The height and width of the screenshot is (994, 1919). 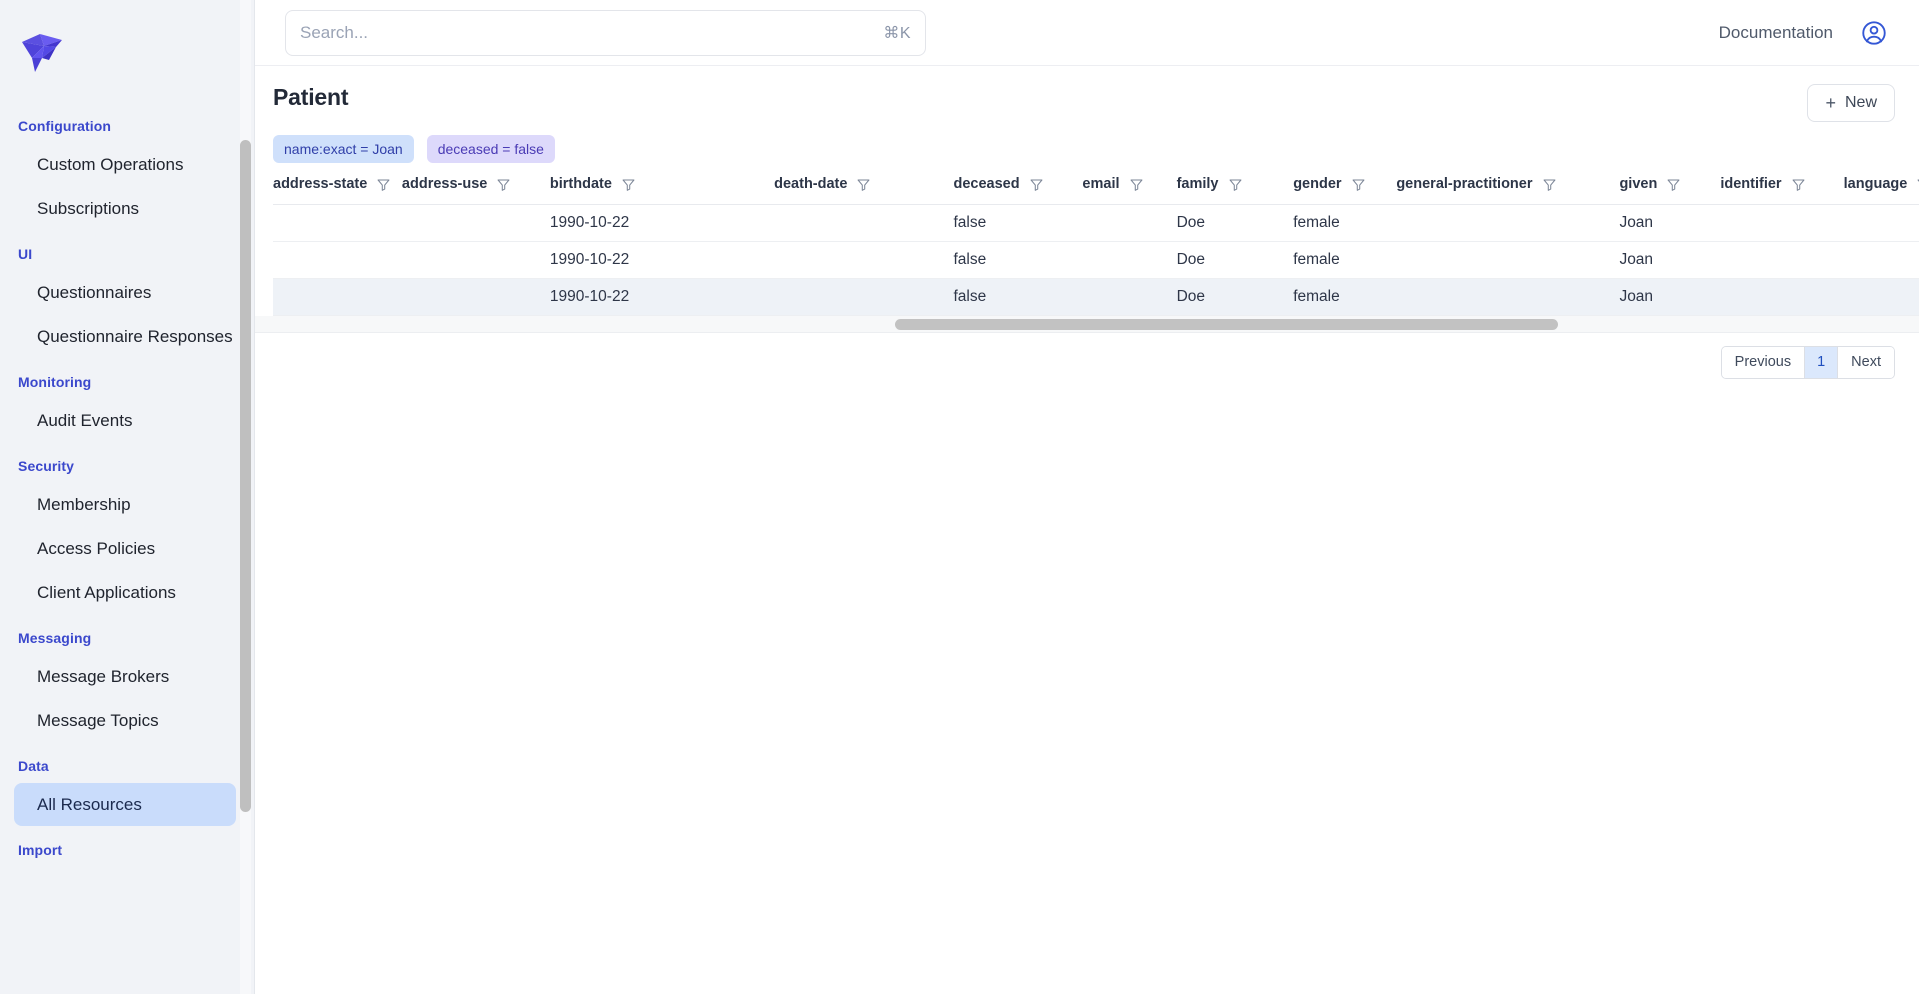 I want to click on column-header-label: birthdate, so click(x=580, y=184).